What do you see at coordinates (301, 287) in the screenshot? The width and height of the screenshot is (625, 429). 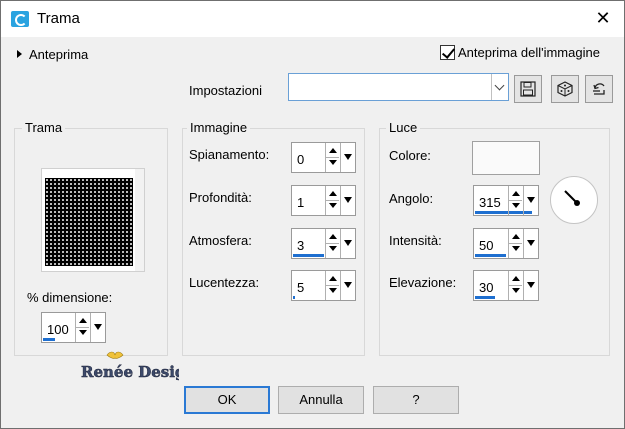 I see `shininess-value: 5` at bounding box center [301, 287].